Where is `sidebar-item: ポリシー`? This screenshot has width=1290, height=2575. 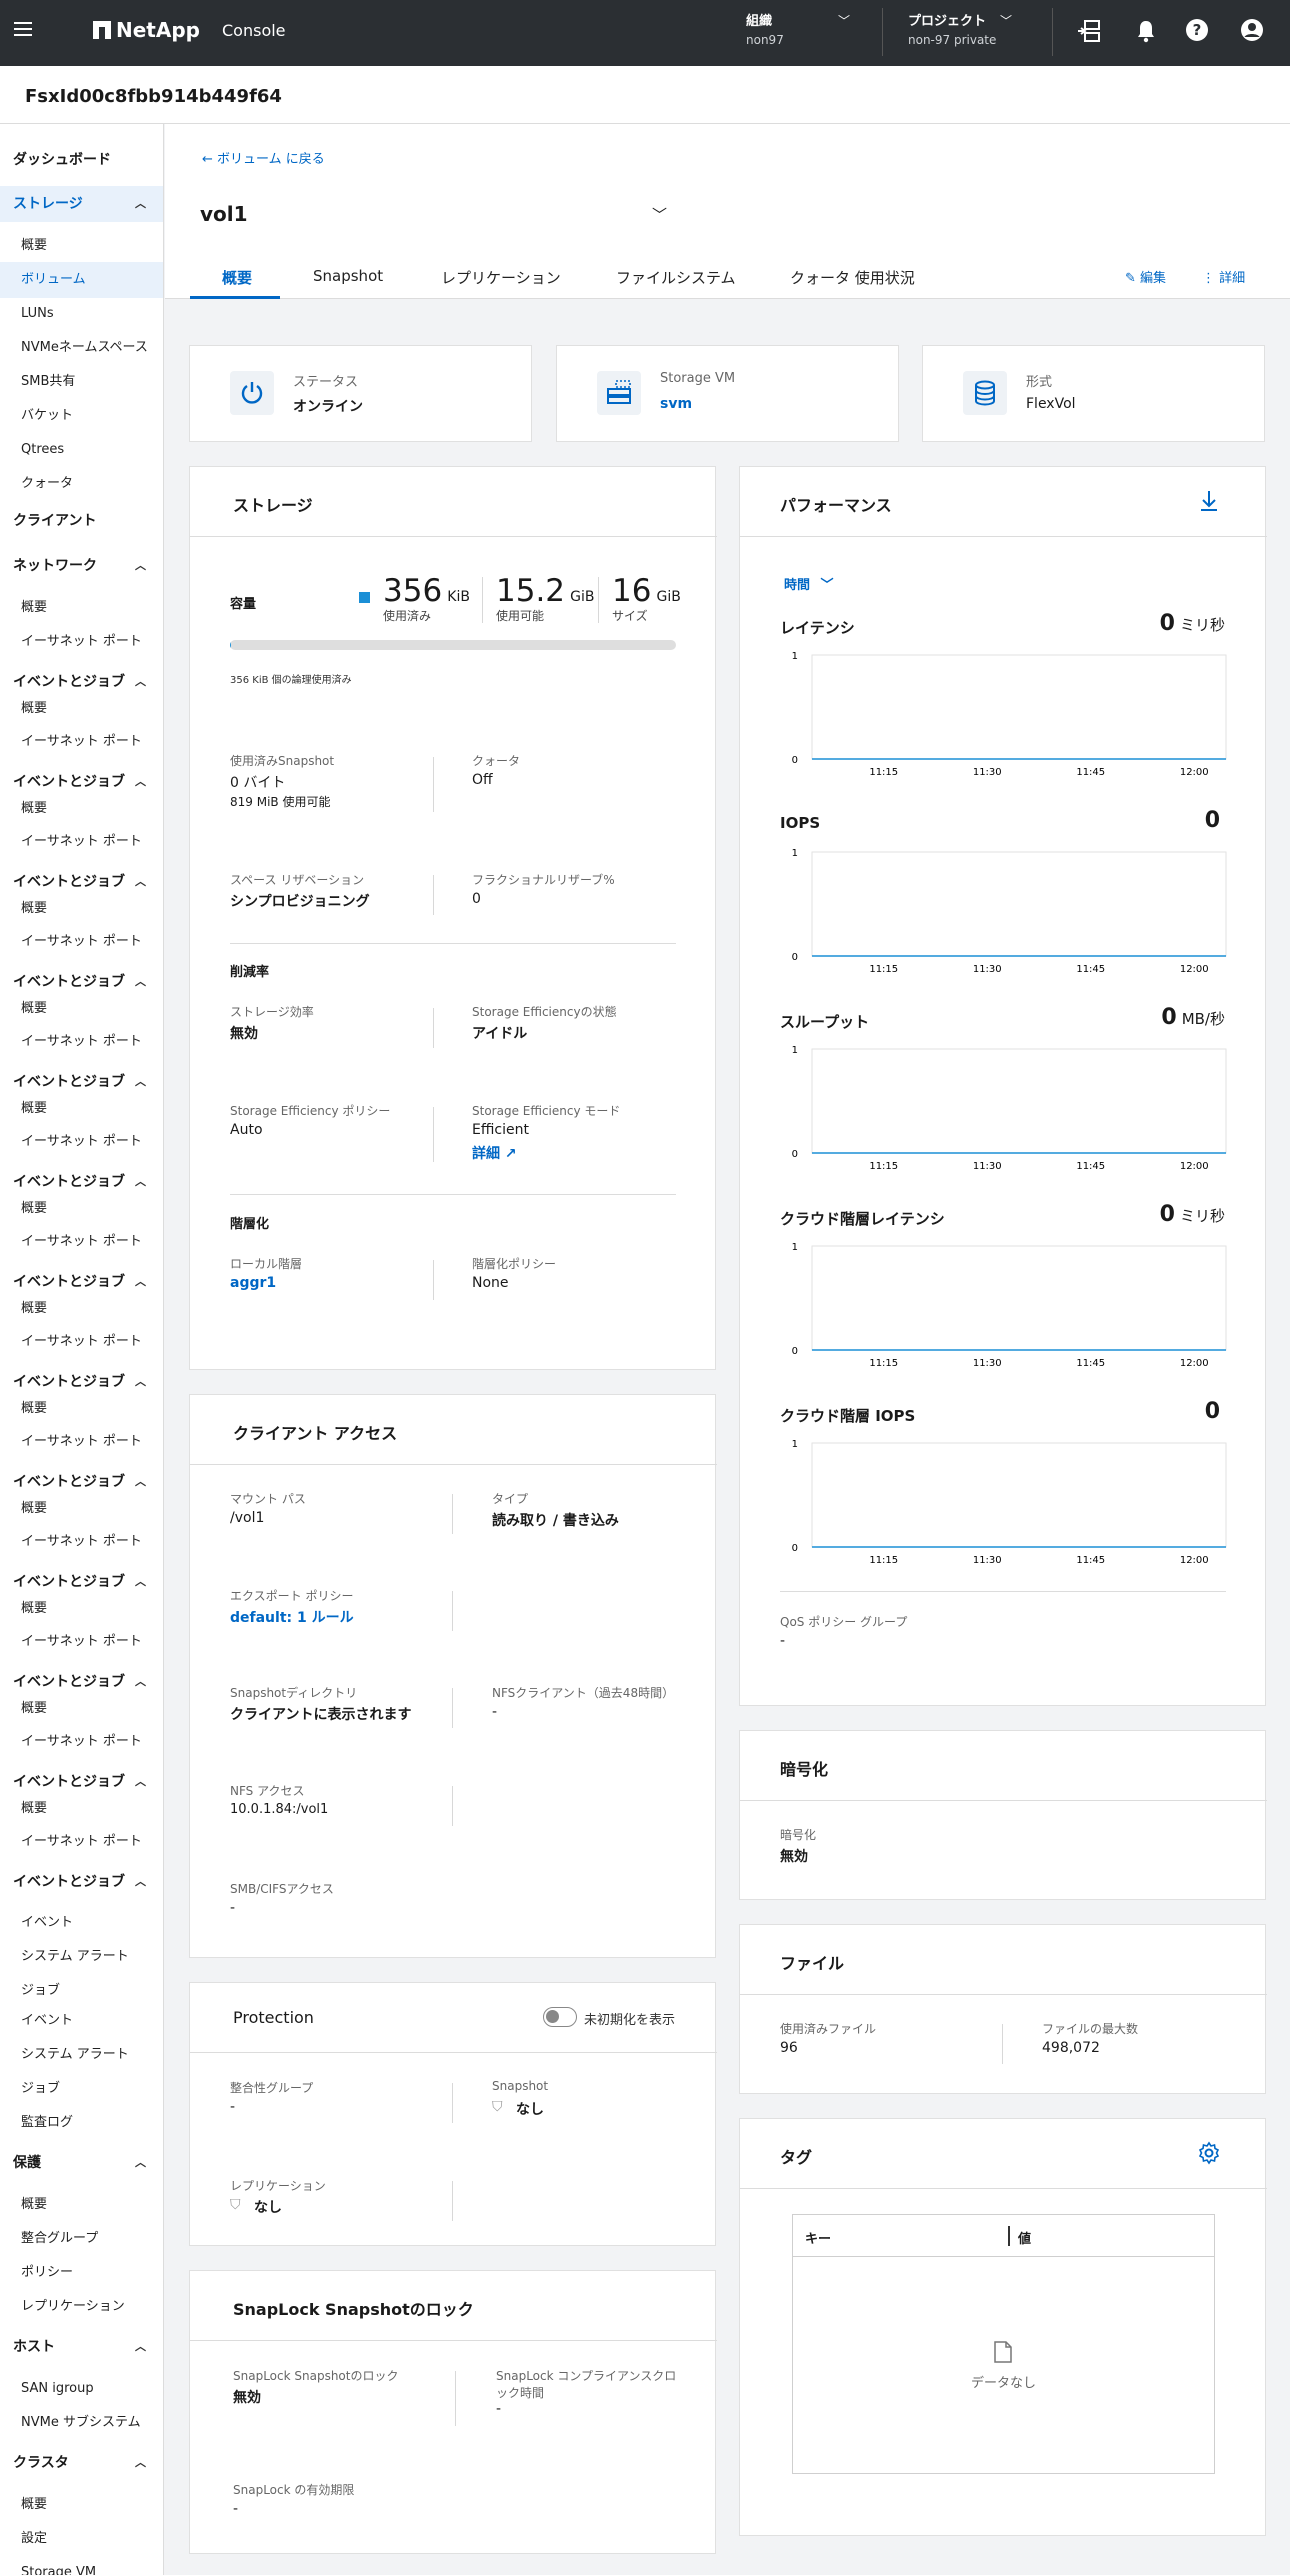 sidebar-item: ポリシー is located at coordinates (81, 2273).